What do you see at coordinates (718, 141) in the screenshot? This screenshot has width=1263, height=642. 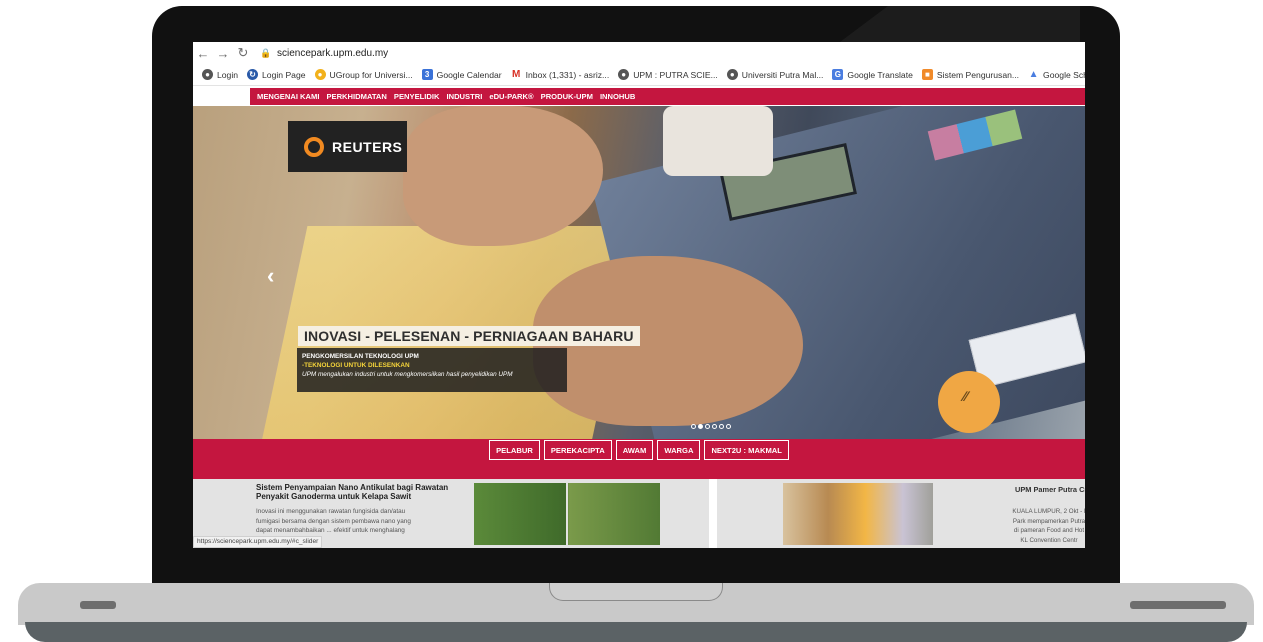 I see `hero-sleeve` at bounding box center [718, 141].